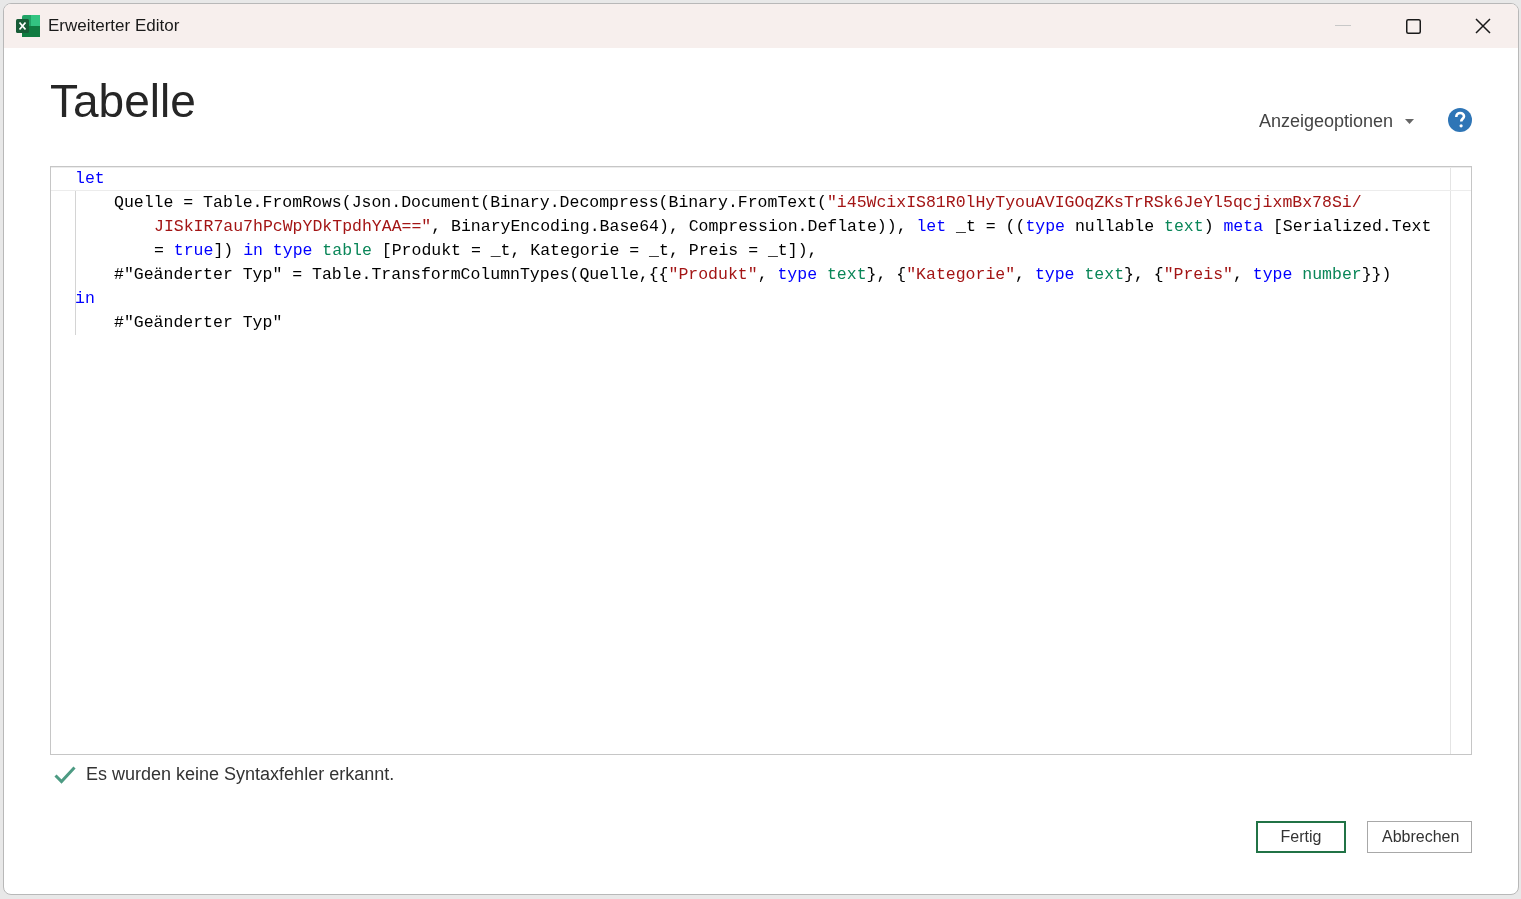 The height and width of the screenshot is (899, 1521). What do you see at coordinates (123, 101) in the screenshot?
I see `page-heading: Tabelle` at bounding box center [123, 101].